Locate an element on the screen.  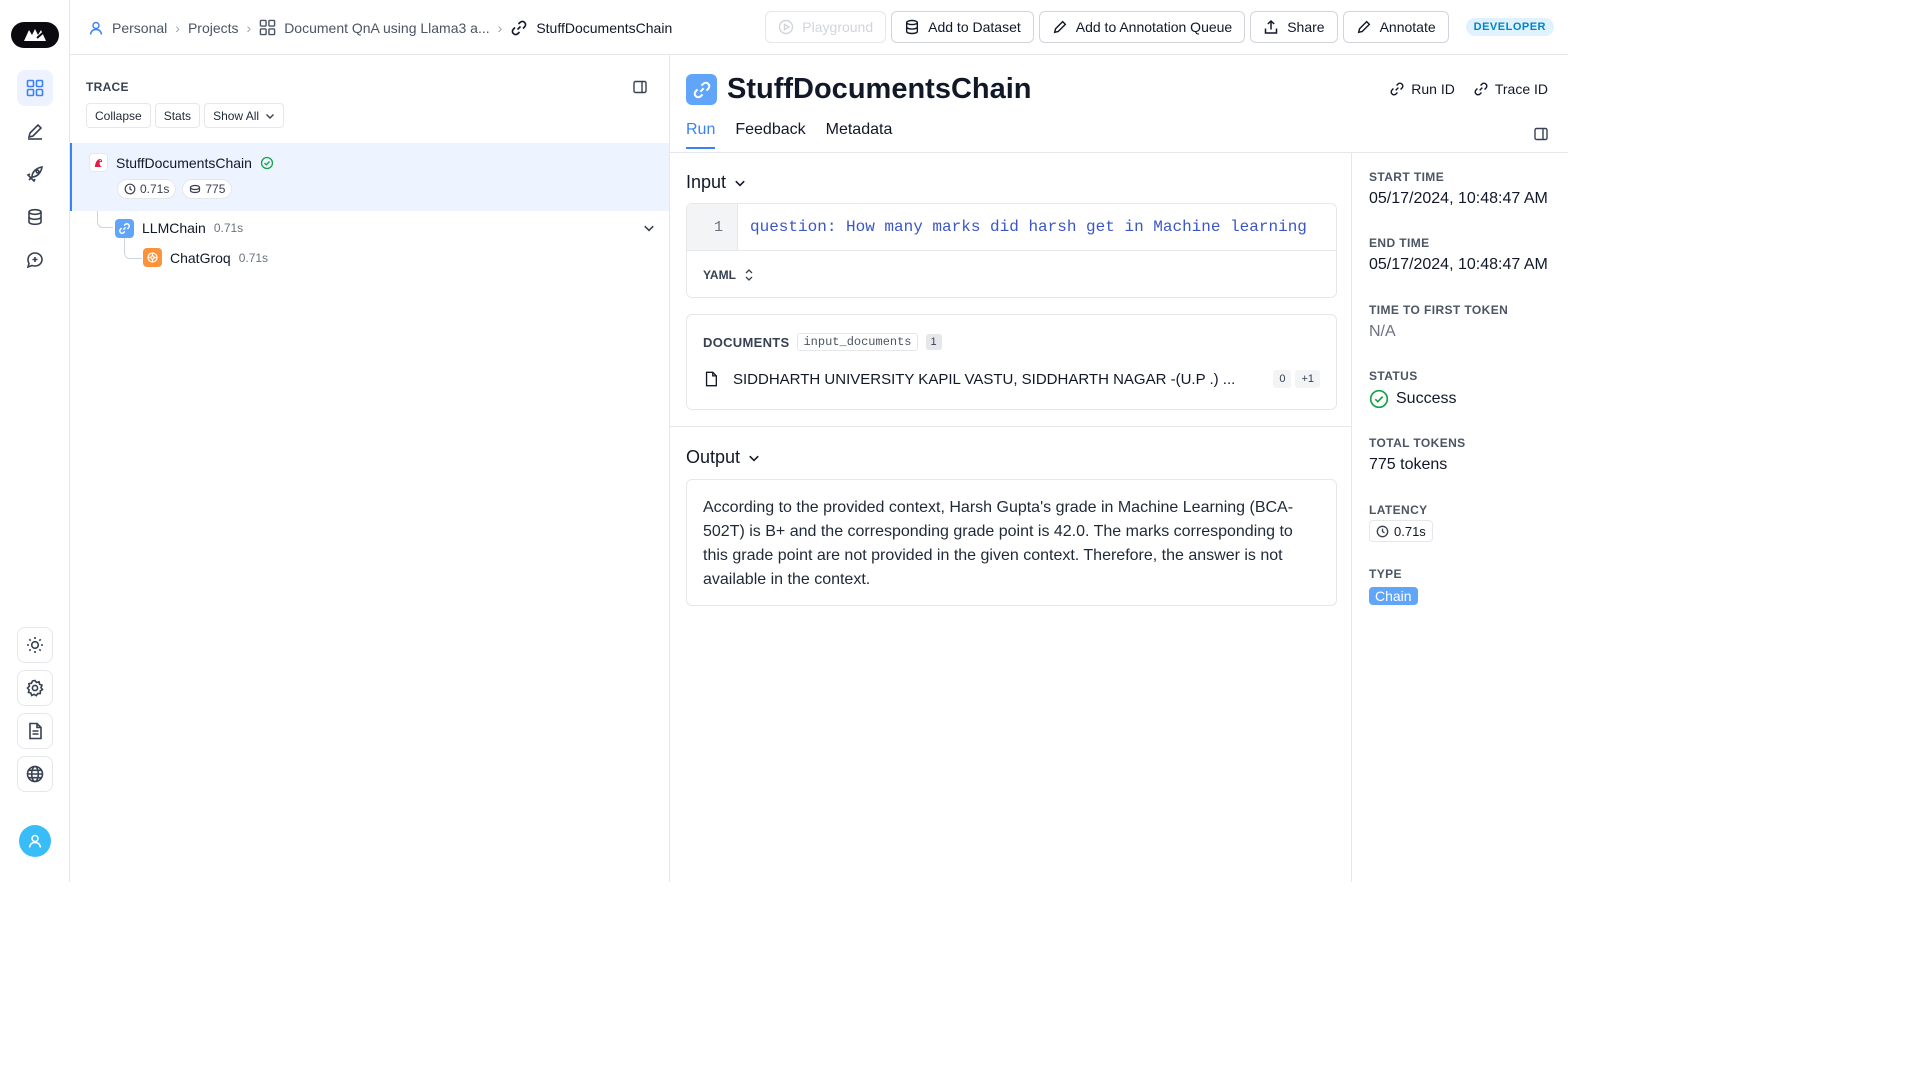
collapse-label: Collapse is located at coordinates (118, 115).